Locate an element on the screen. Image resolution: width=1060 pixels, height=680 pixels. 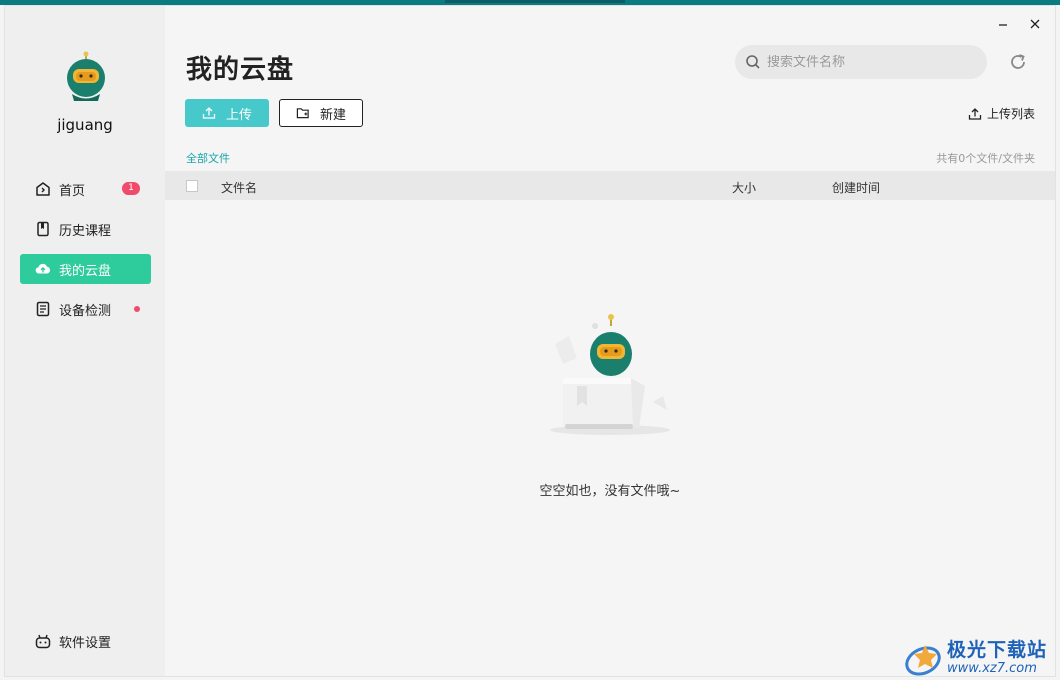
sidebar-item-label: 首页 is located at coordinates (72, 191).